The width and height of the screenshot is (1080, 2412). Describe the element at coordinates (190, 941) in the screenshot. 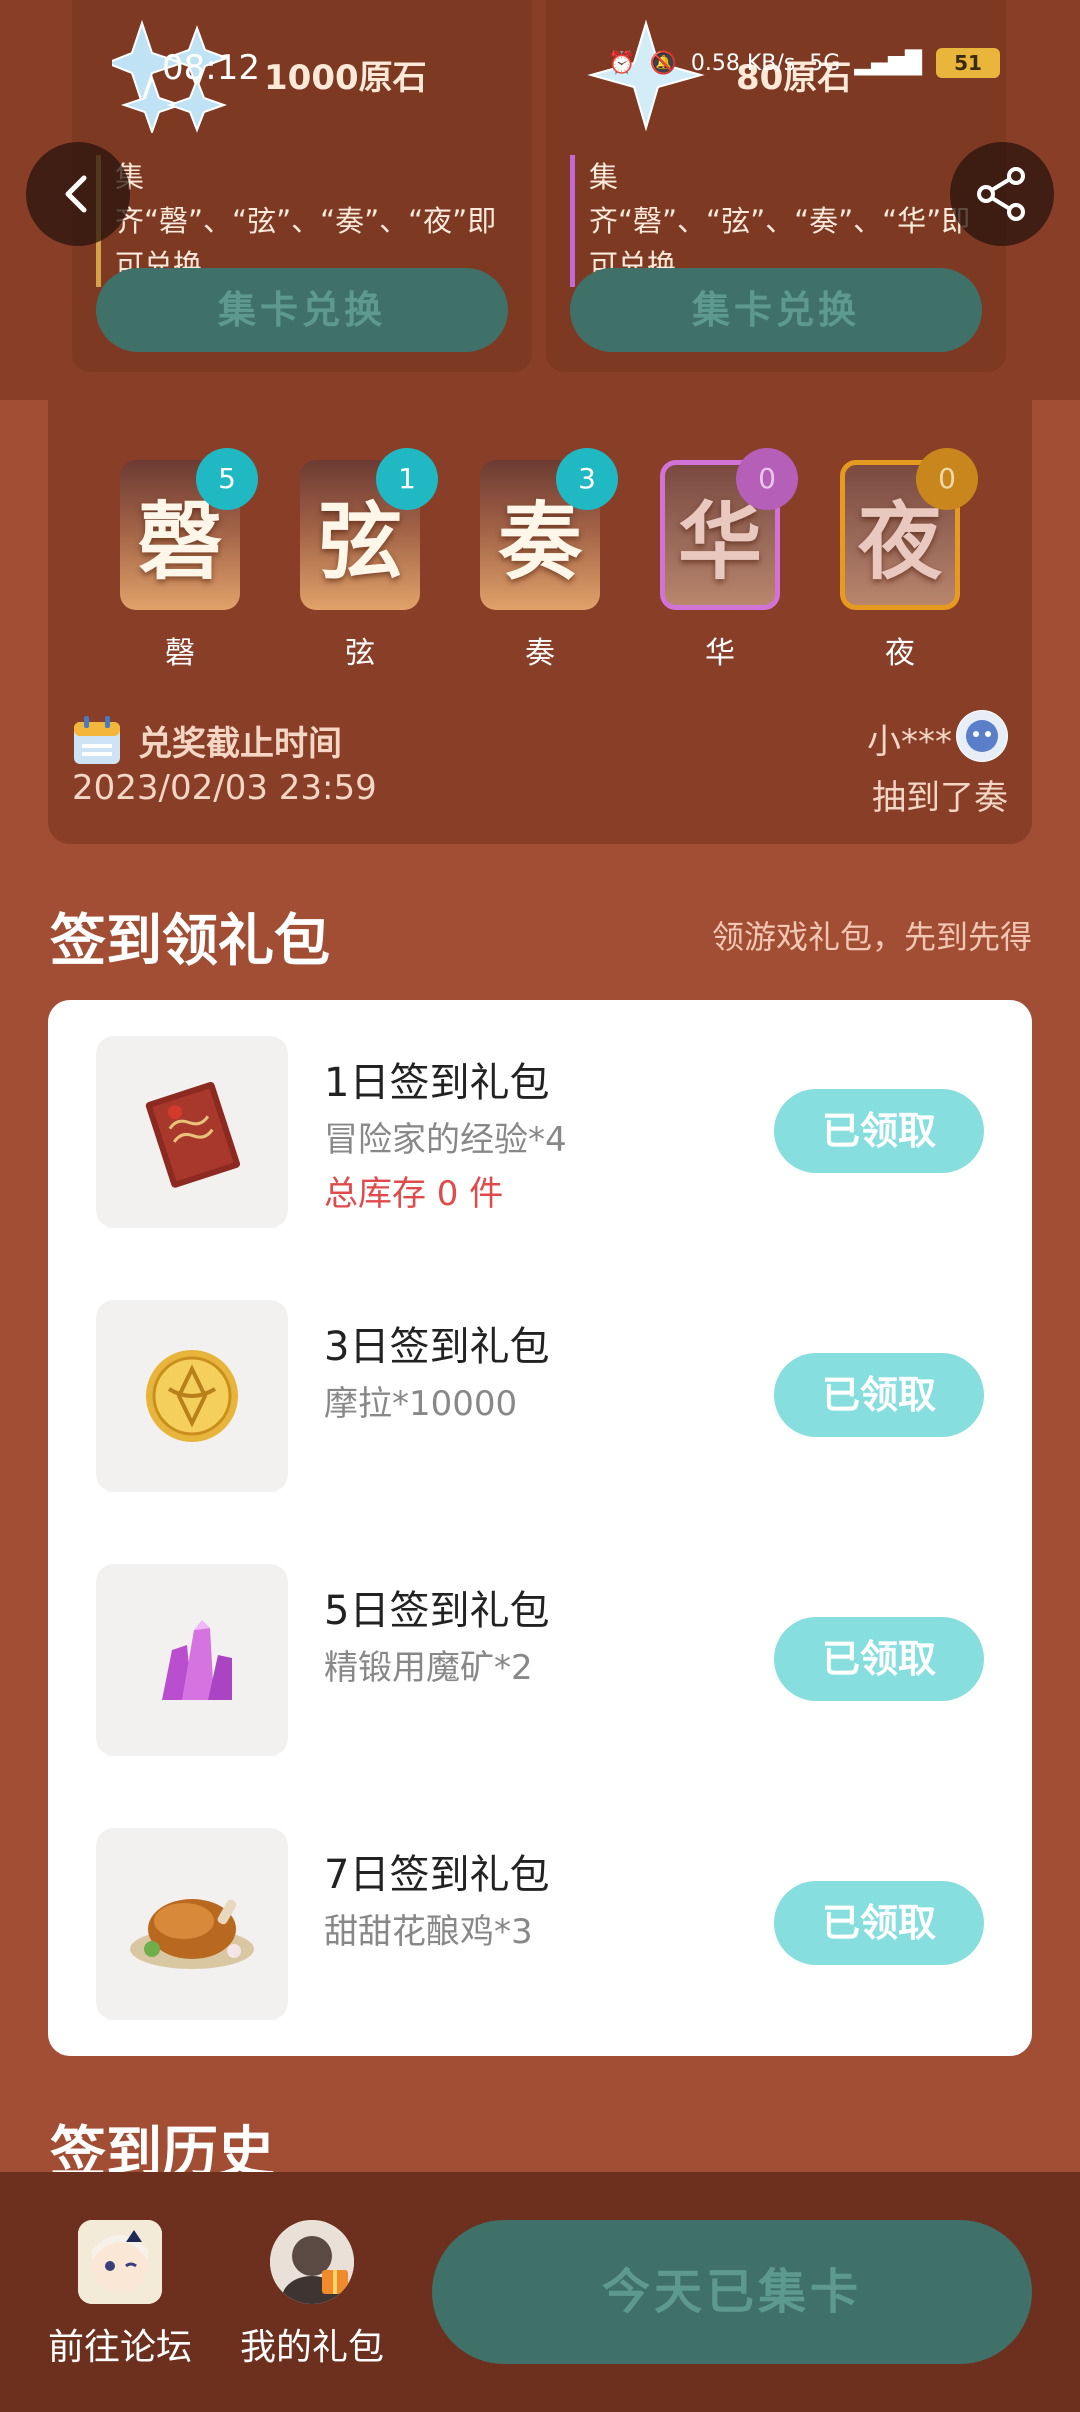

I see `signin-title: 签到领礼包` at that location.